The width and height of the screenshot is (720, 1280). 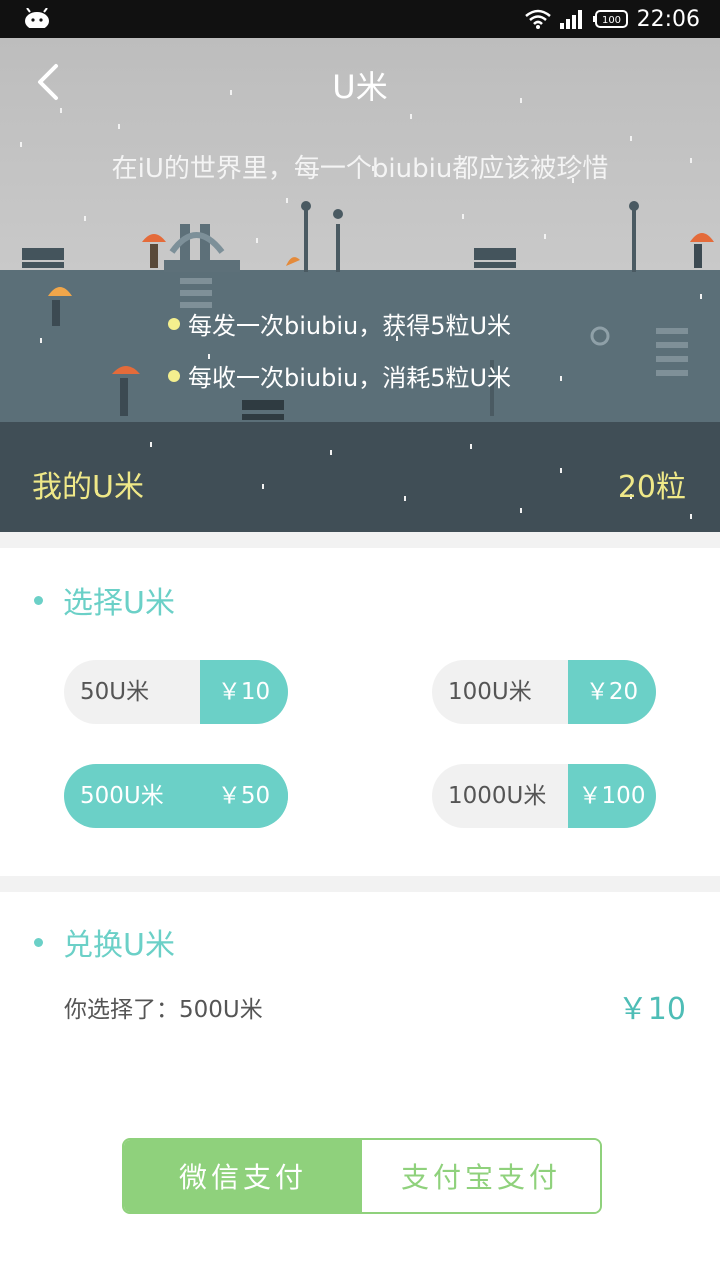 I want to click on option-1000: 1000U米 ￥100, so click(x=544, y=796).